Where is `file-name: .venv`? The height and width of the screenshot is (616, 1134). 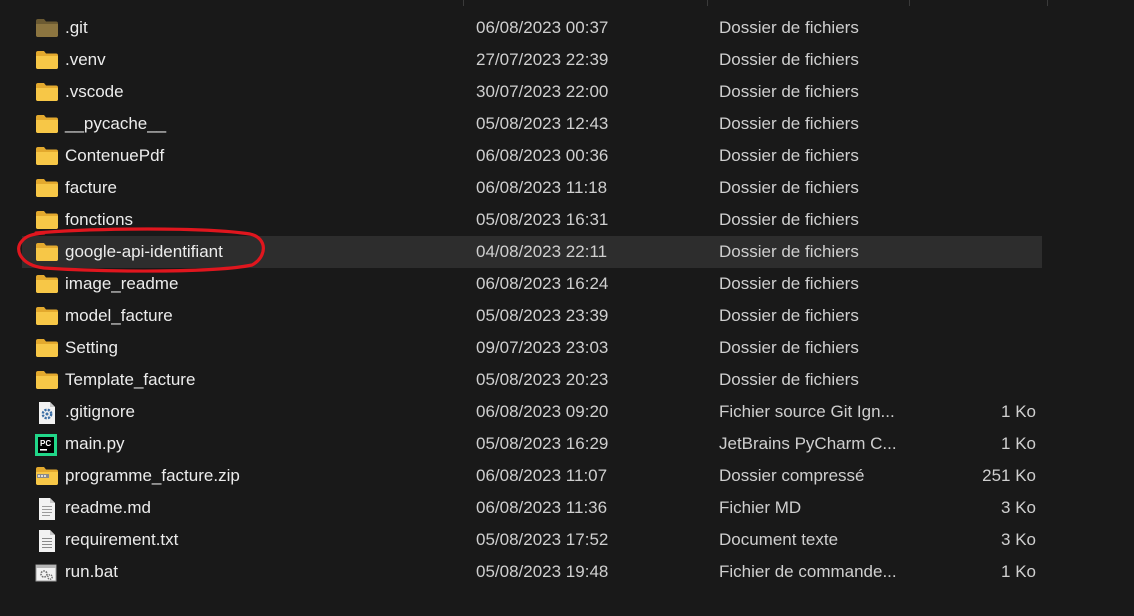 file-name: .venv is located at coordinates (85, 59).